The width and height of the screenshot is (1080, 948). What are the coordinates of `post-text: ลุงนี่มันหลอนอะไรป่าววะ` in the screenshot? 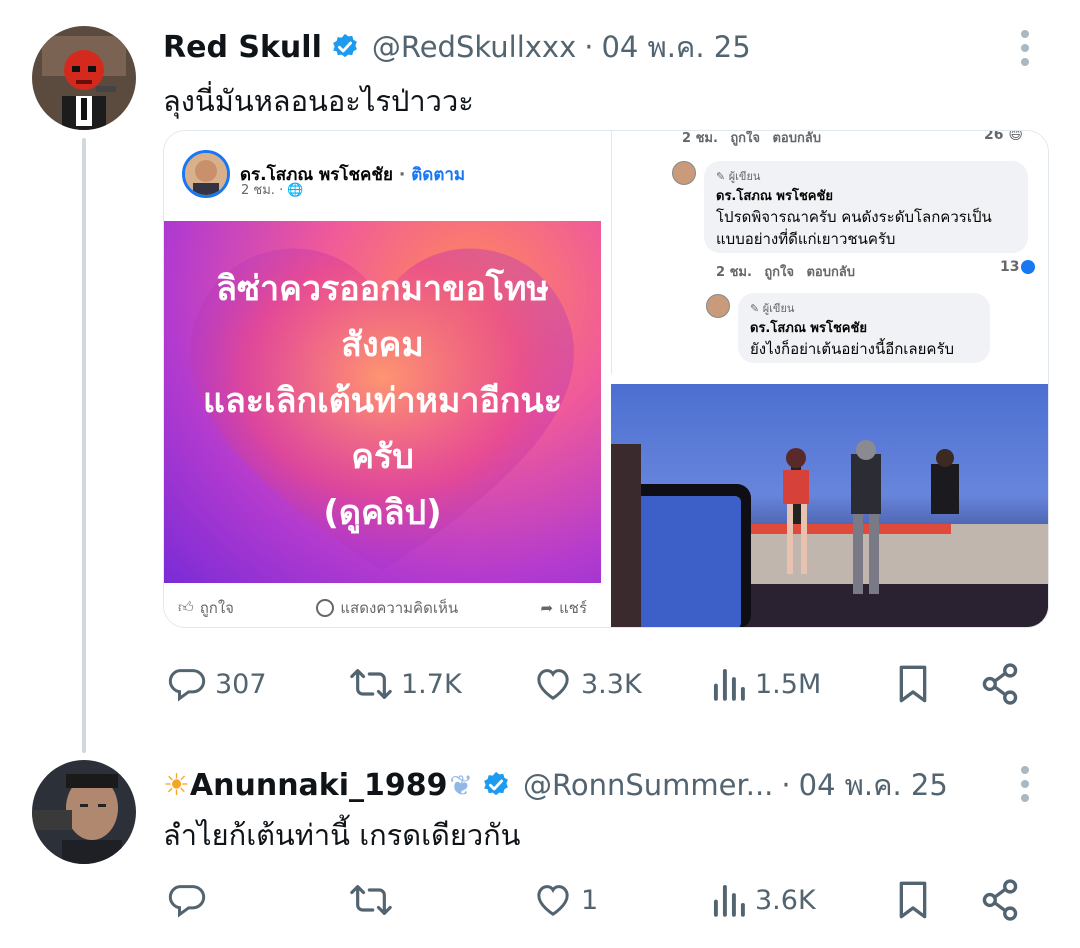 It's located at (318, 101).